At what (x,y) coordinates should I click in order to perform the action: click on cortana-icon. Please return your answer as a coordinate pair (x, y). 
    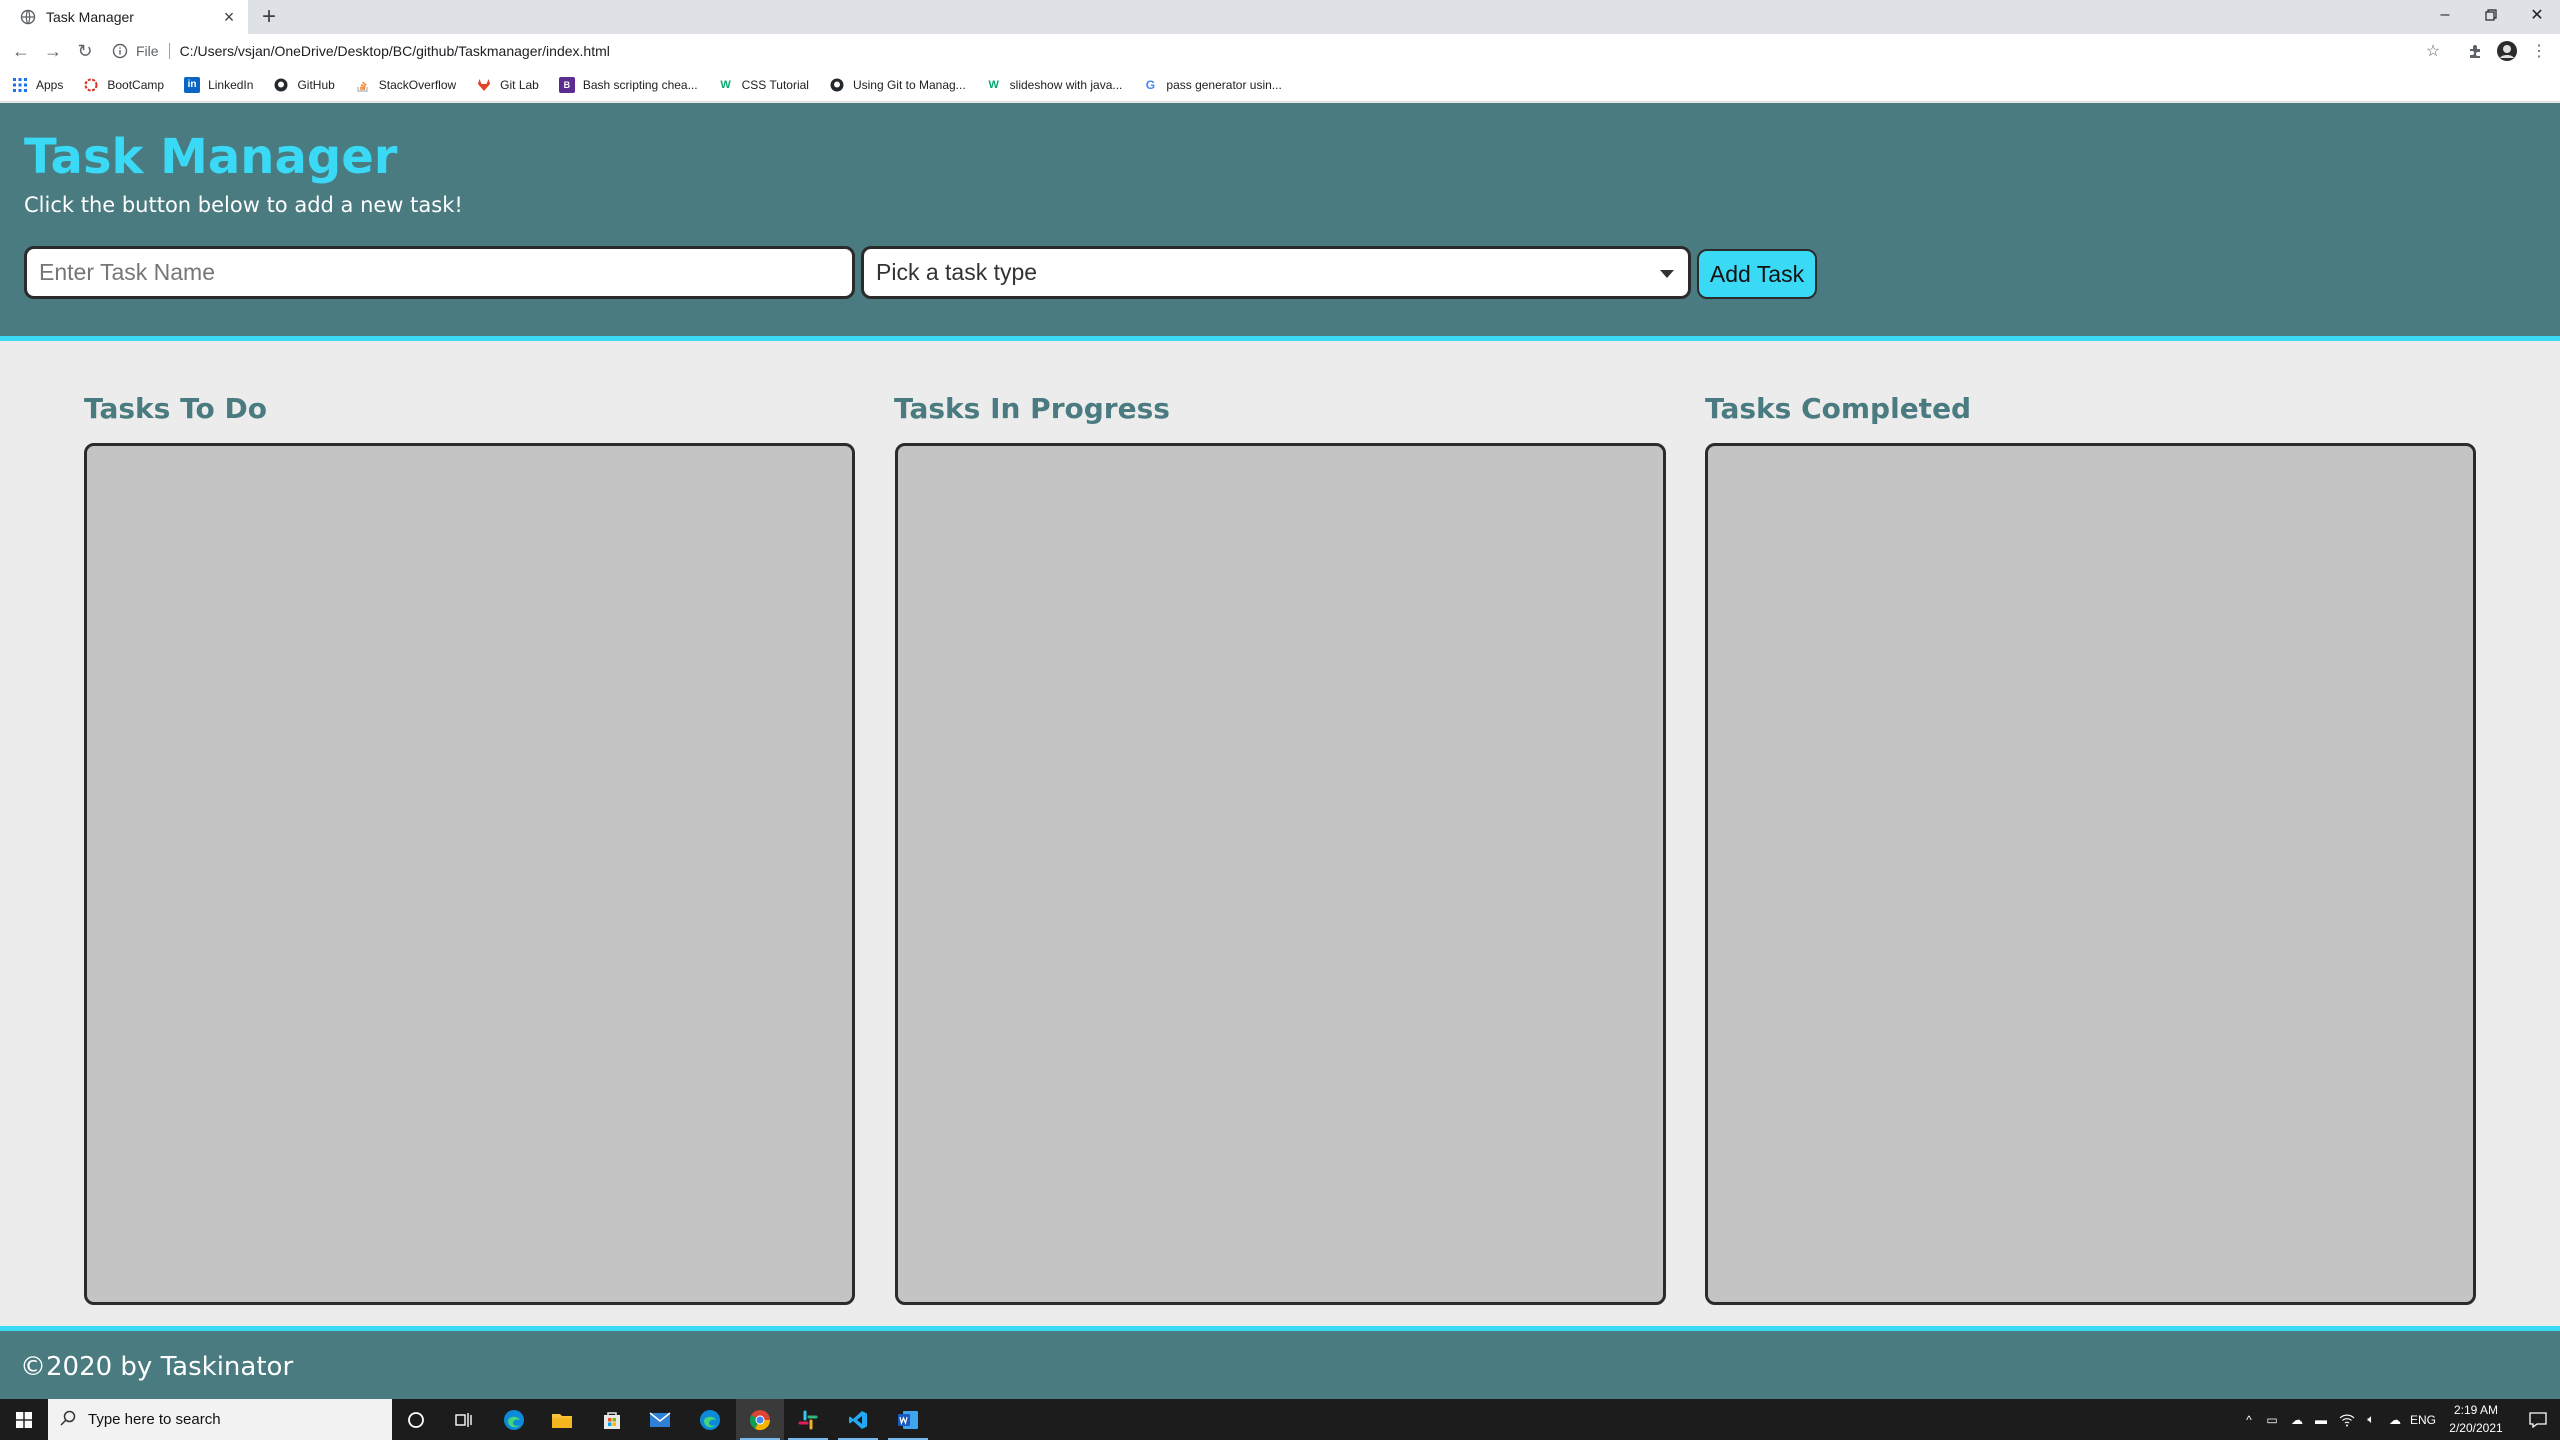
    Looking at the image, I should click on (416, 1419).